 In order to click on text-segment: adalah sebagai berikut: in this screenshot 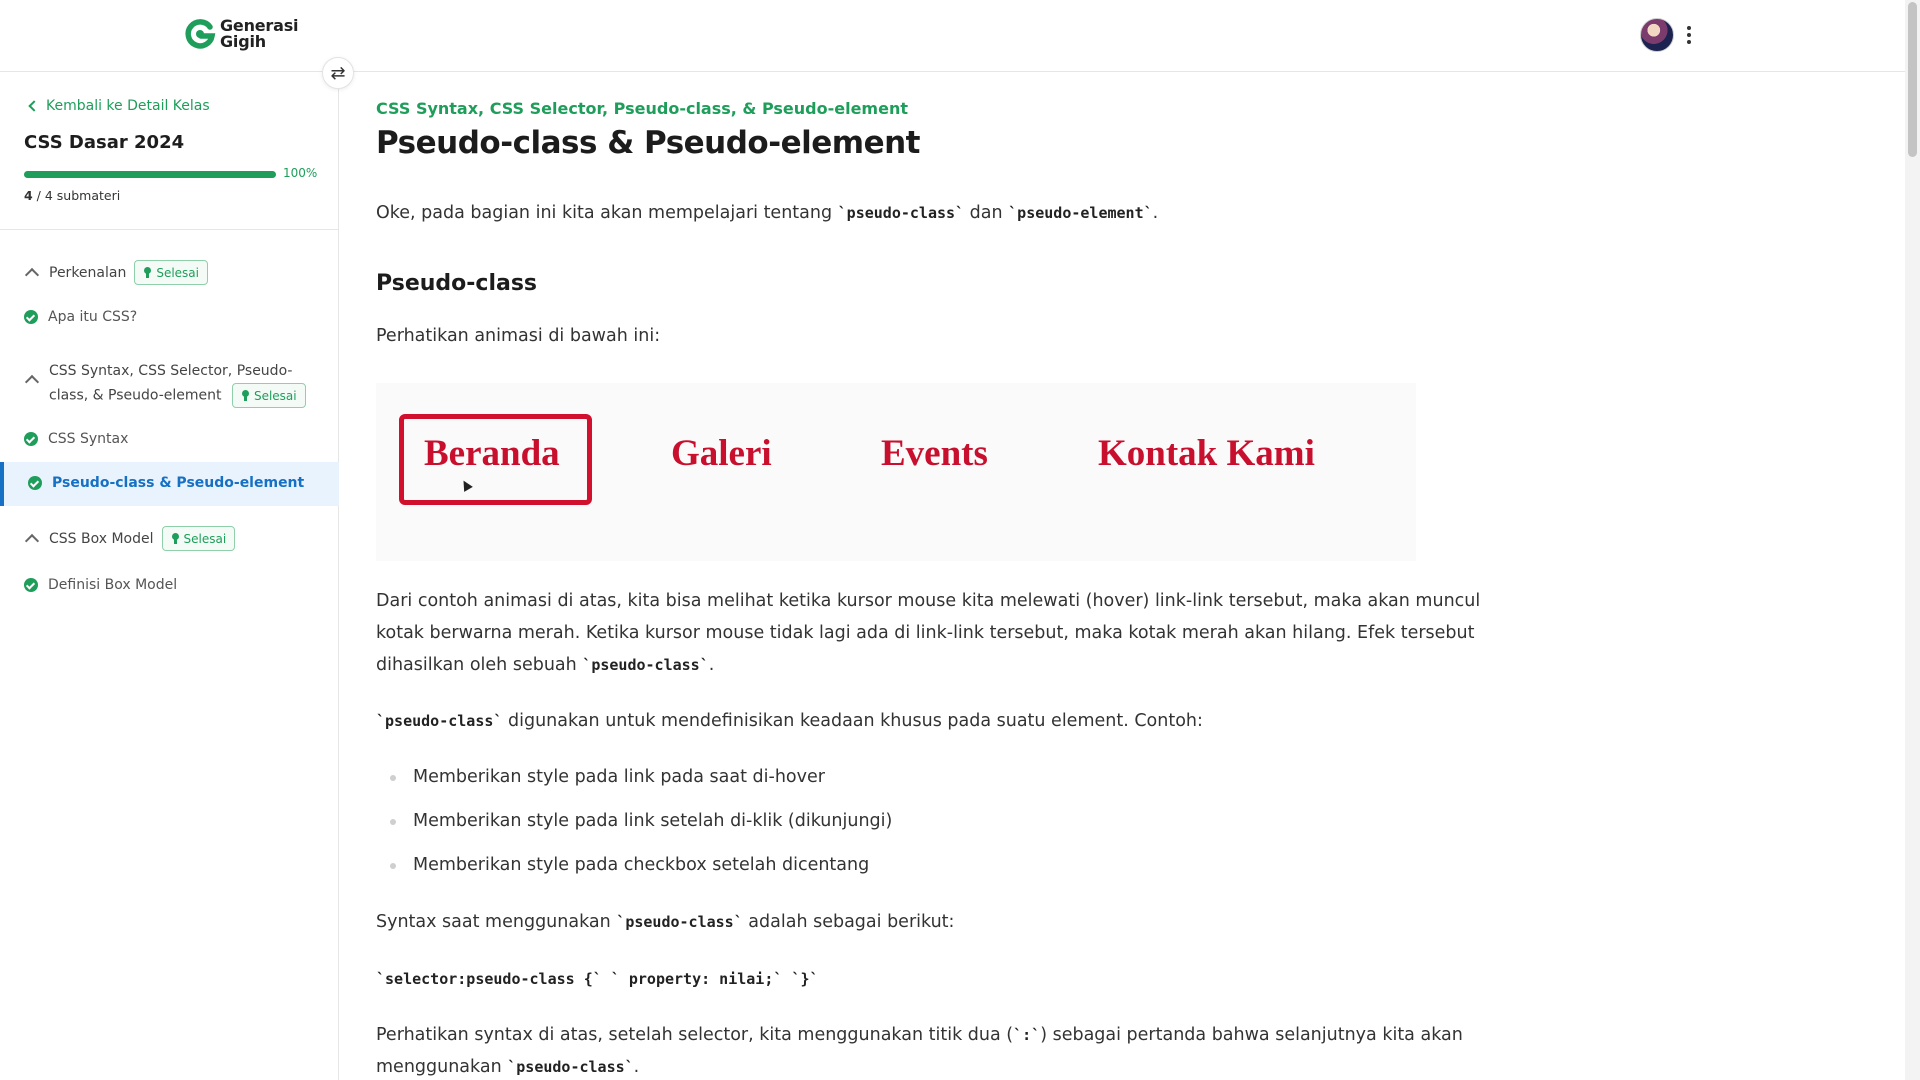, I will do `click(848, 922)`.